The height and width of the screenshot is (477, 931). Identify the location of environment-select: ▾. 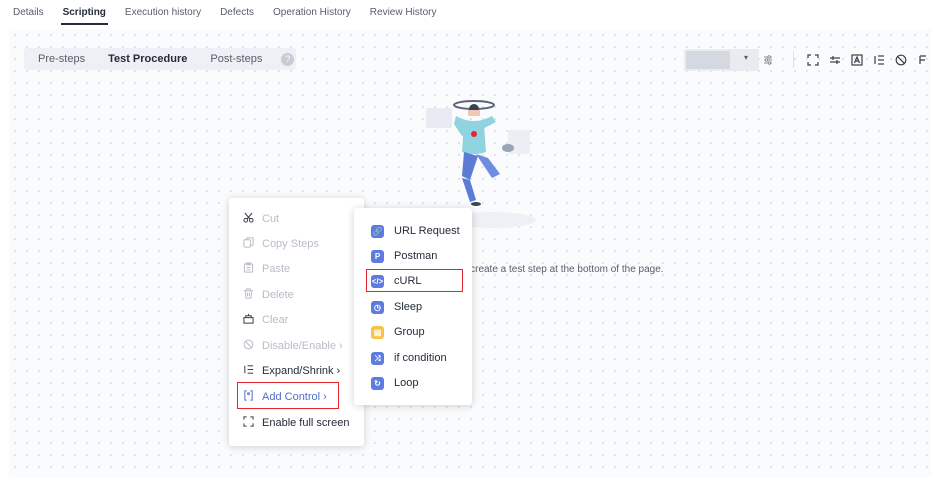
(721, 60).